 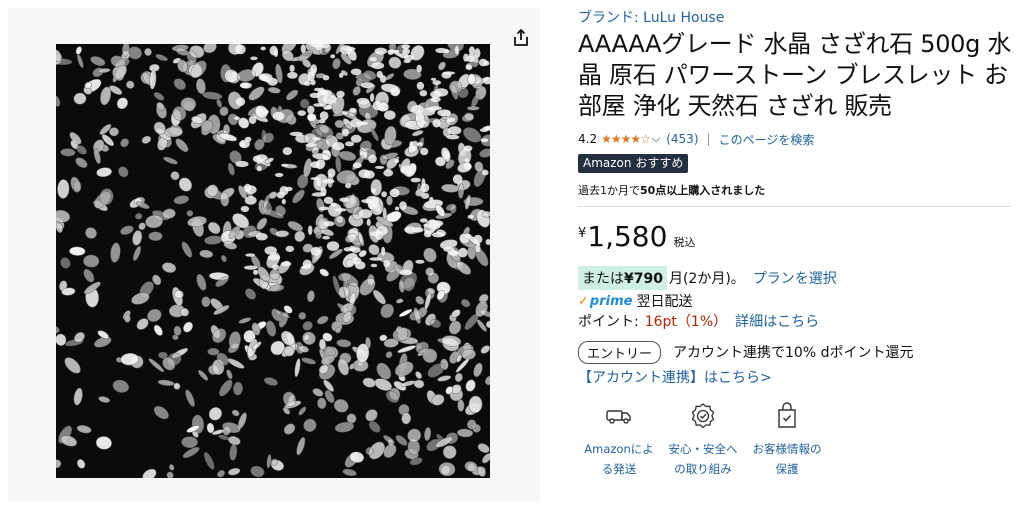 What do you see at coordinates (787, 449) in the screenshot?
I see `feature-label-line1: お客様情報の` at bounding box center [787, 449].